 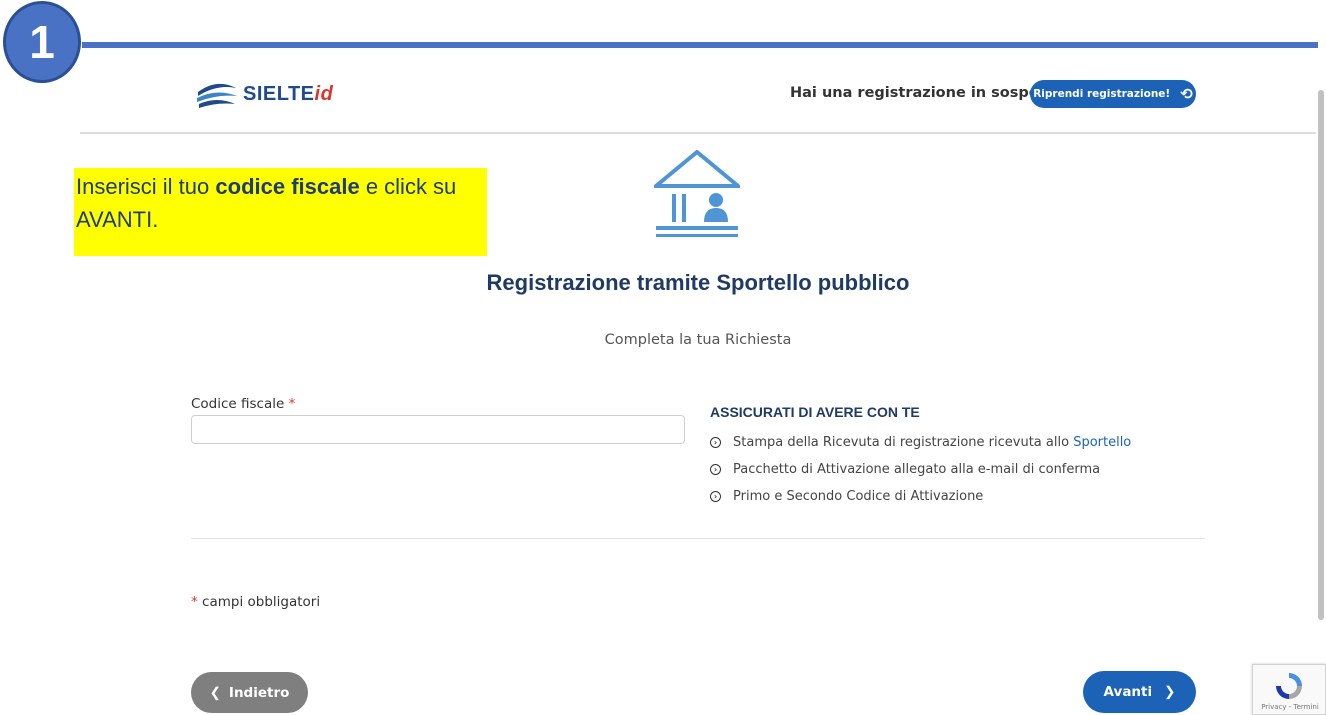 I want to click on sielte-id-logo: SIELTEid, so click(x=264, y=94).